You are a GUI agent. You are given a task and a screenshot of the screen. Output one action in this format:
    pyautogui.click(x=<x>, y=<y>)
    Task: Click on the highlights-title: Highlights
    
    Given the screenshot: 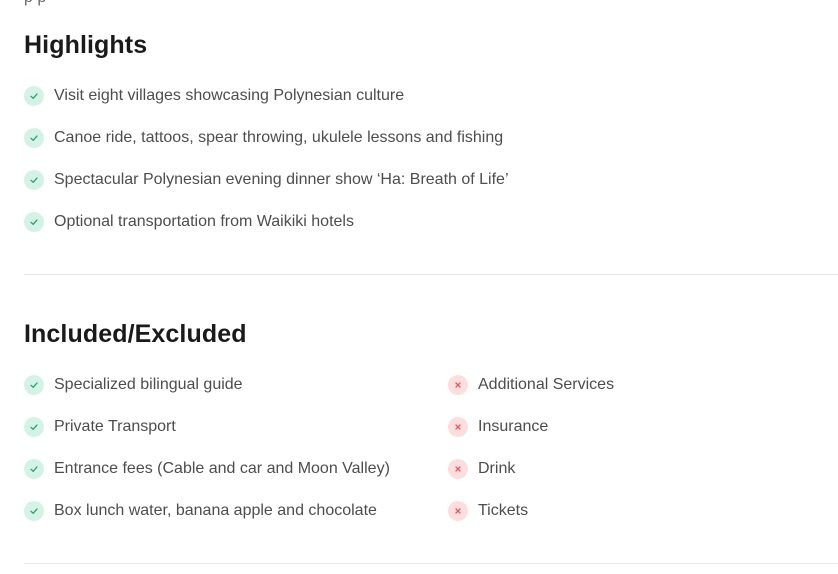 What is the action you would take?
    pyautogui.click(x=86, y=45)
    